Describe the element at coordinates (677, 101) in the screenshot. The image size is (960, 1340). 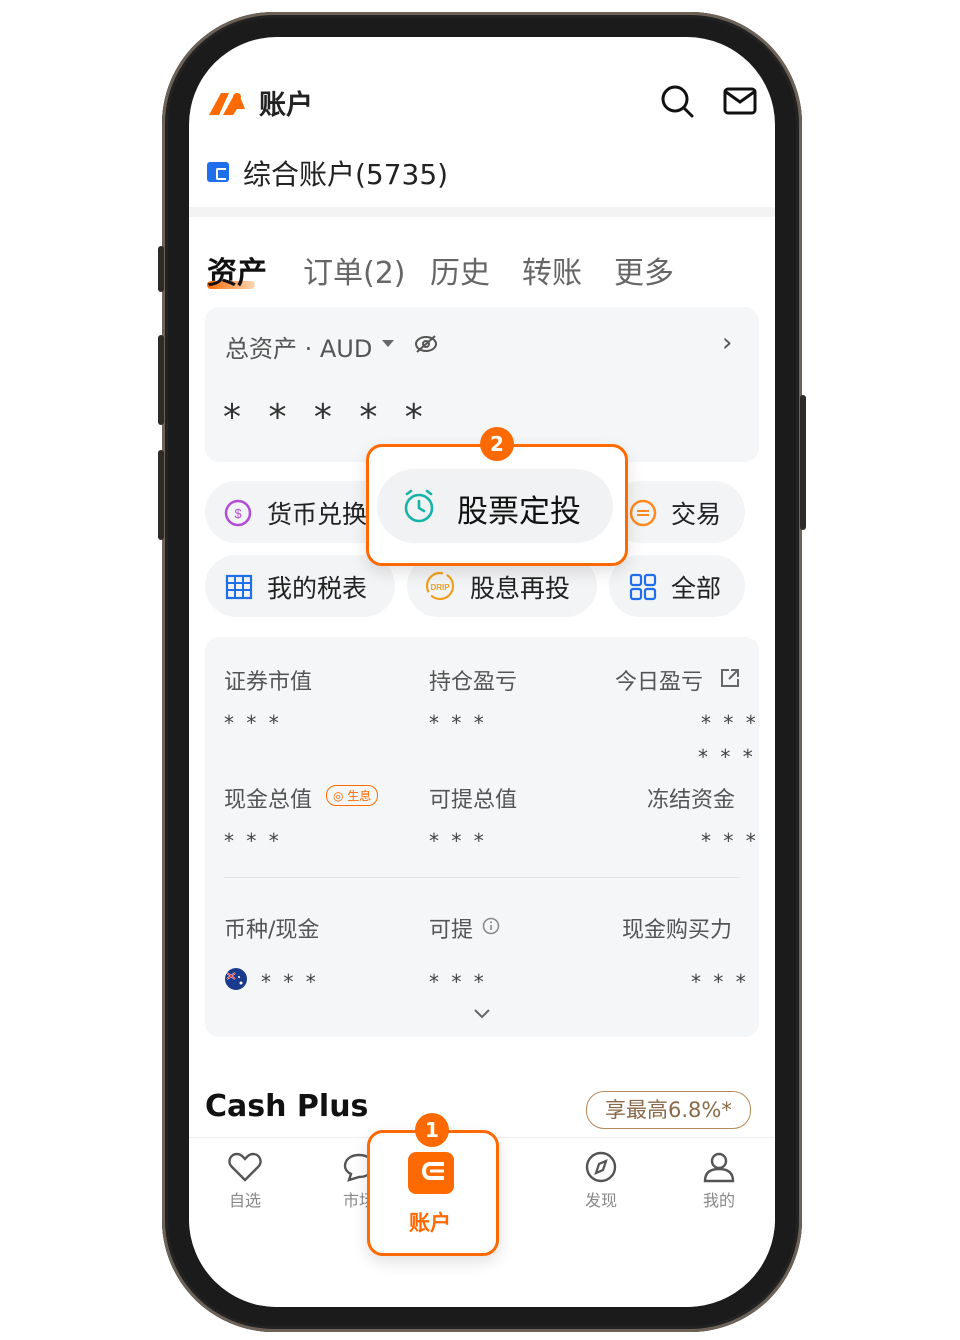
I see `search-icon` at that location.